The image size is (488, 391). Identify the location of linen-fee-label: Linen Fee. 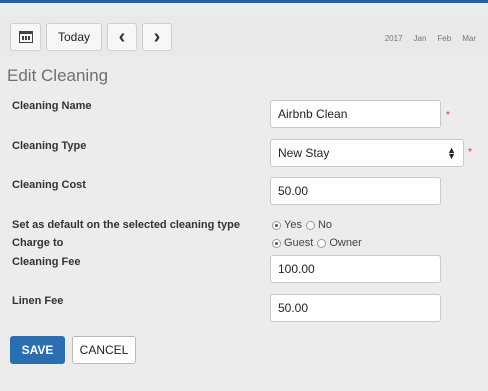
(38, 301).